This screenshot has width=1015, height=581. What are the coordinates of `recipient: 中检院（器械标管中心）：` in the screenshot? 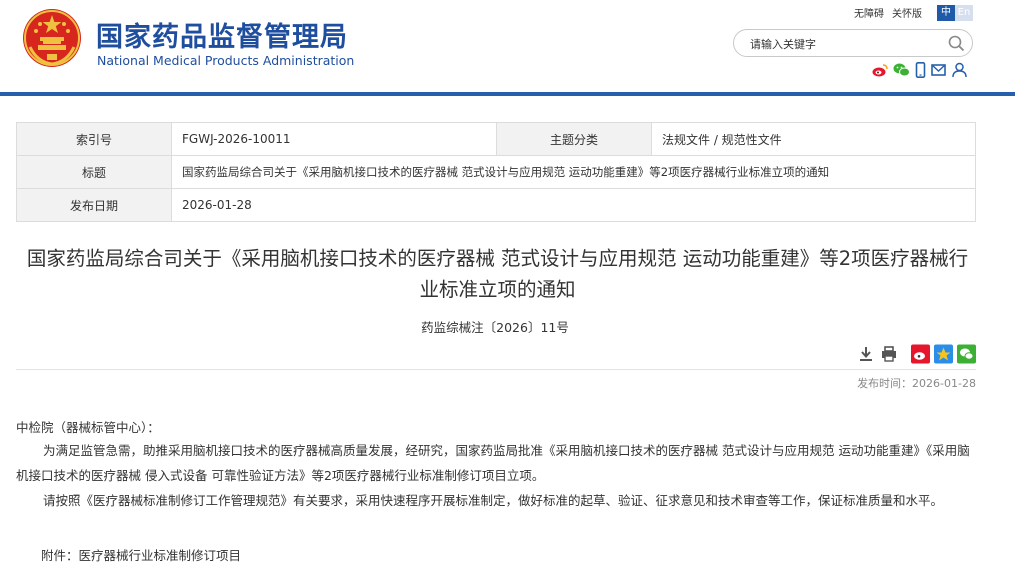 It's located at (88, 427).